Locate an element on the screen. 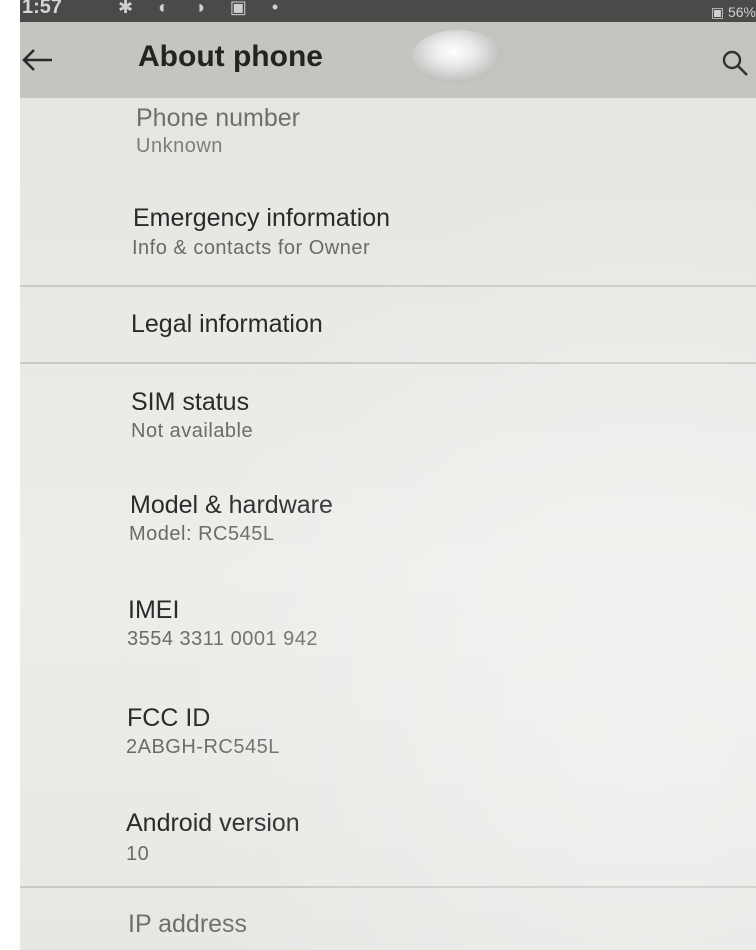  setting-title: Phone number is located at coordinates (218, 118).